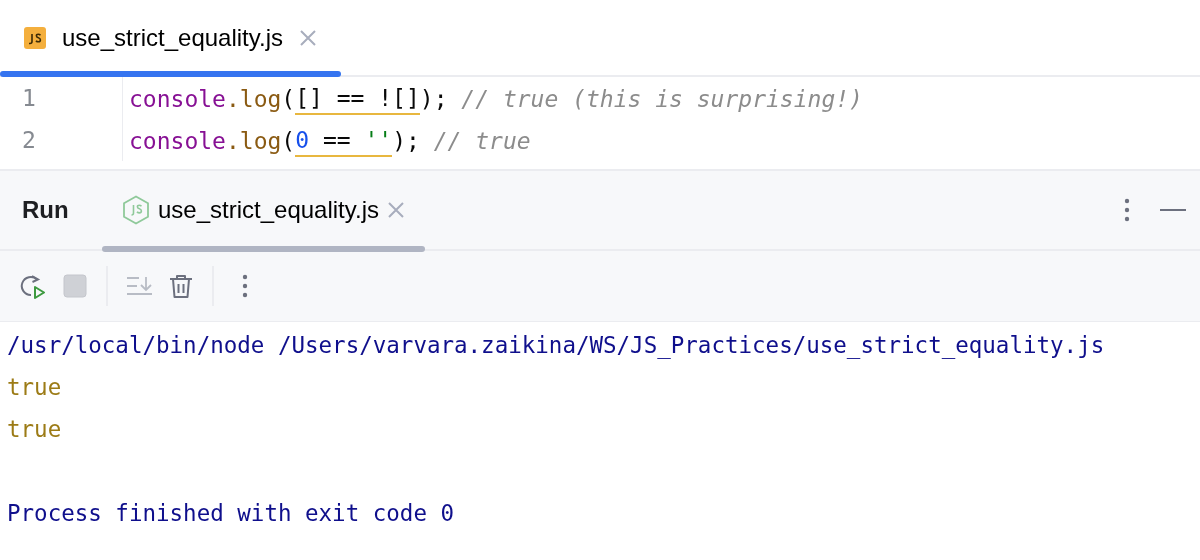 This screenshot has height=560, width=1200. Describe the element at coordinates (181, 286) in the screenshot. I see `trash-icon` at that location.